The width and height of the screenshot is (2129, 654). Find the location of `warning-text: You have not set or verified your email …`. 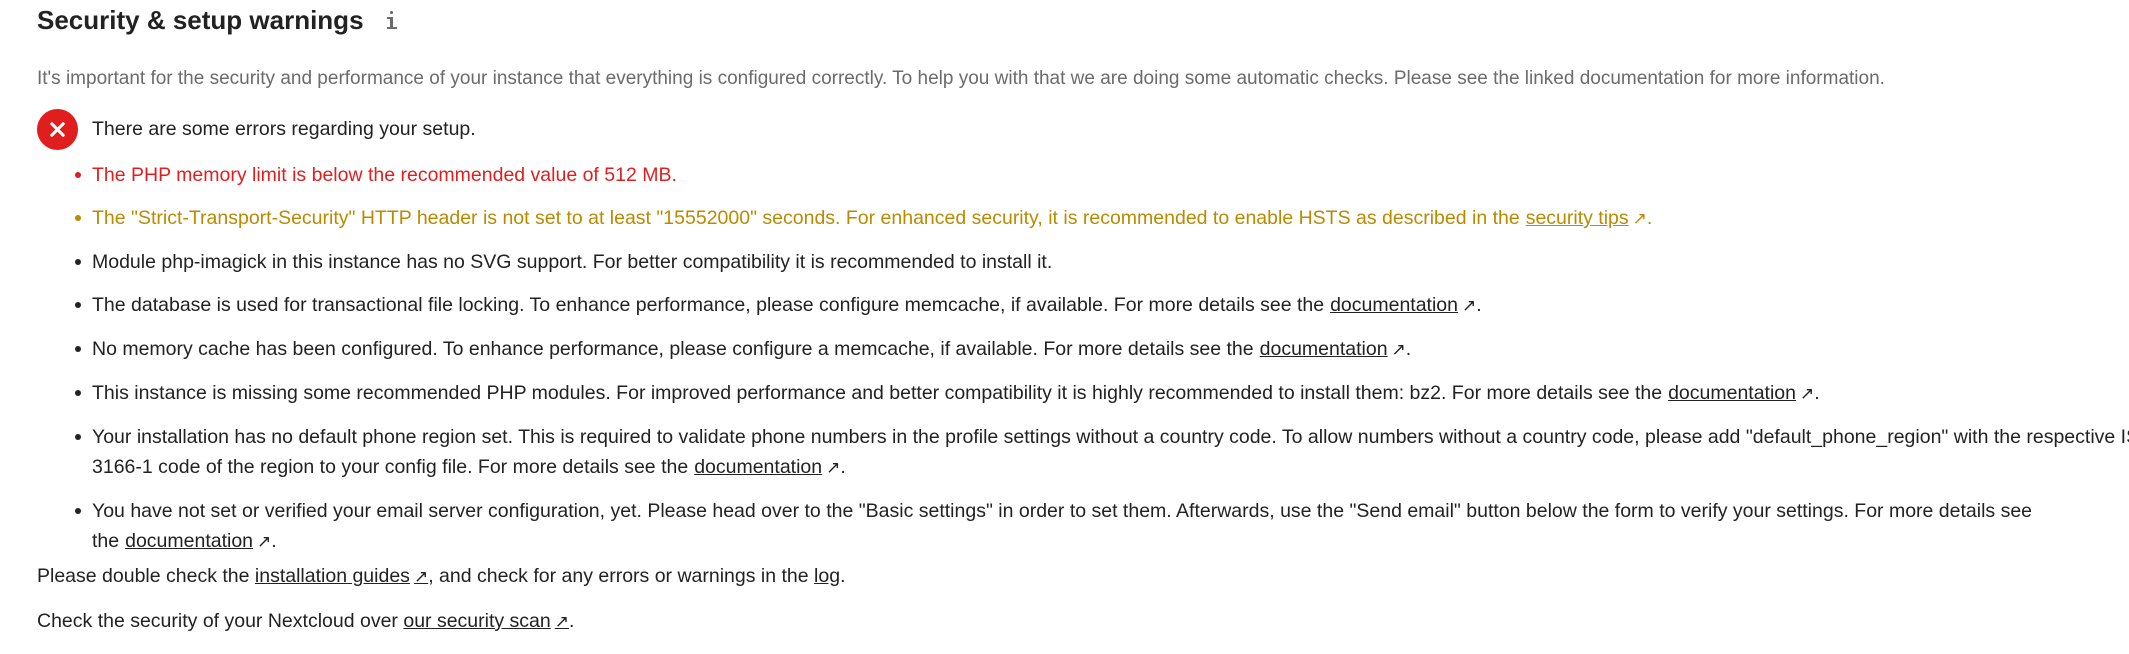

warning-text: You have not set or verified your email … is located at coordinates (1062, 526).